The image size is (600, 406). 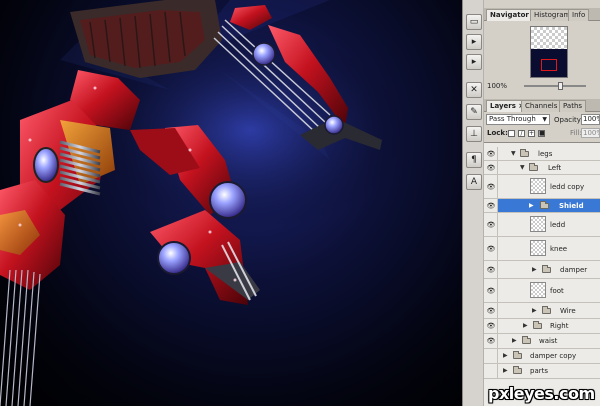 I want to click on layer-name: Right, so click(x=559, y=326).